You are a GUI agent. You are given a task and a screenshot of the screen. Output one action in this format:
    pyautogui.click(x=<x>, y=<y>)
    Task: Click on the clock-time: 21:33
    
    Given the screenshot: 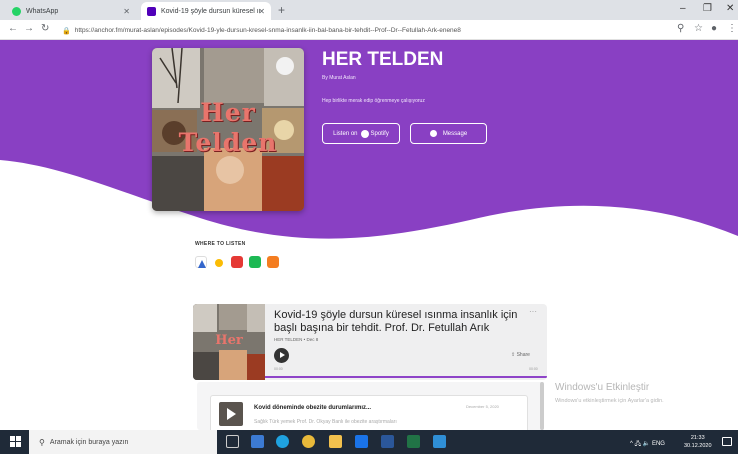 What is the action you would take?
    pyautogui.click(x=697, y=438)
    